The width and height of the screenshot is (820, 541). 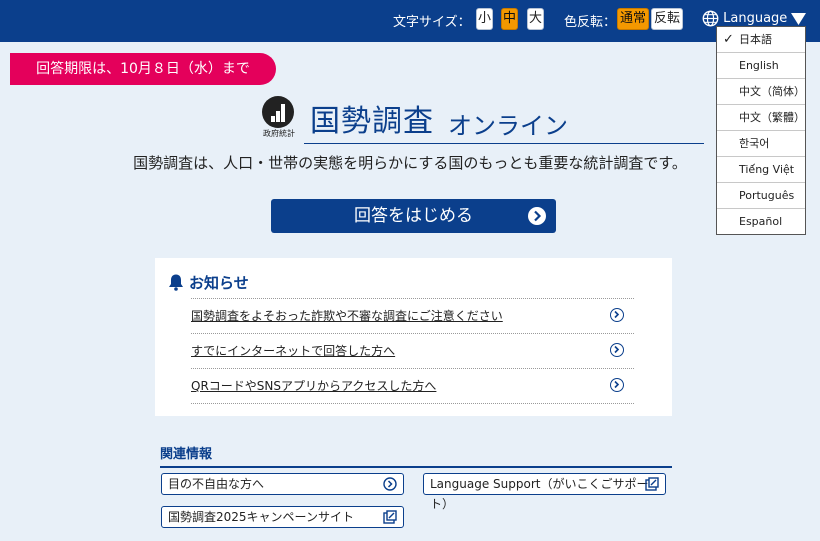 What do you see at coordinates (667, 19) in the screenshot?
I see `color-invert-button: 反転` at bounding box center [667, 19].